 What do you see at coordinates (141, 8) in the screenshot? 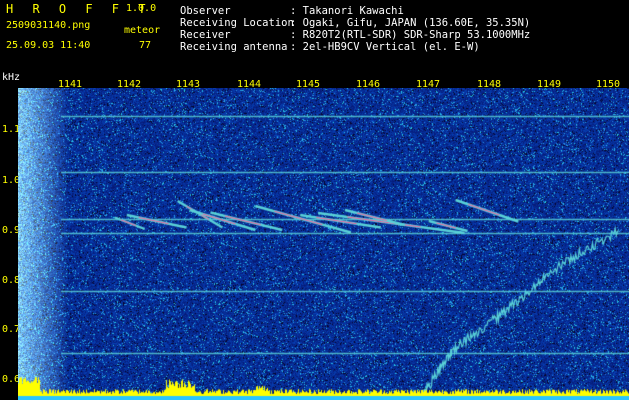
I see `app-version: 1.0.0` at bounding box center [141, 8].